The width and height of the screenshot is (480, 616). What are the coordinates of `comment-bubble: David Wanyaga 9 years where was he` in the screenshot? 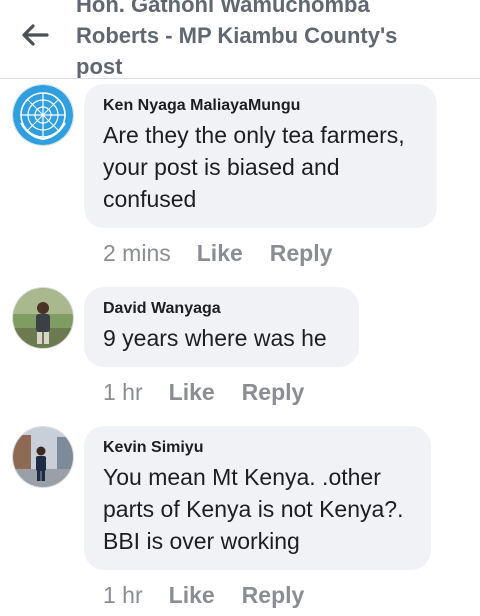 It's located at (221, 327).